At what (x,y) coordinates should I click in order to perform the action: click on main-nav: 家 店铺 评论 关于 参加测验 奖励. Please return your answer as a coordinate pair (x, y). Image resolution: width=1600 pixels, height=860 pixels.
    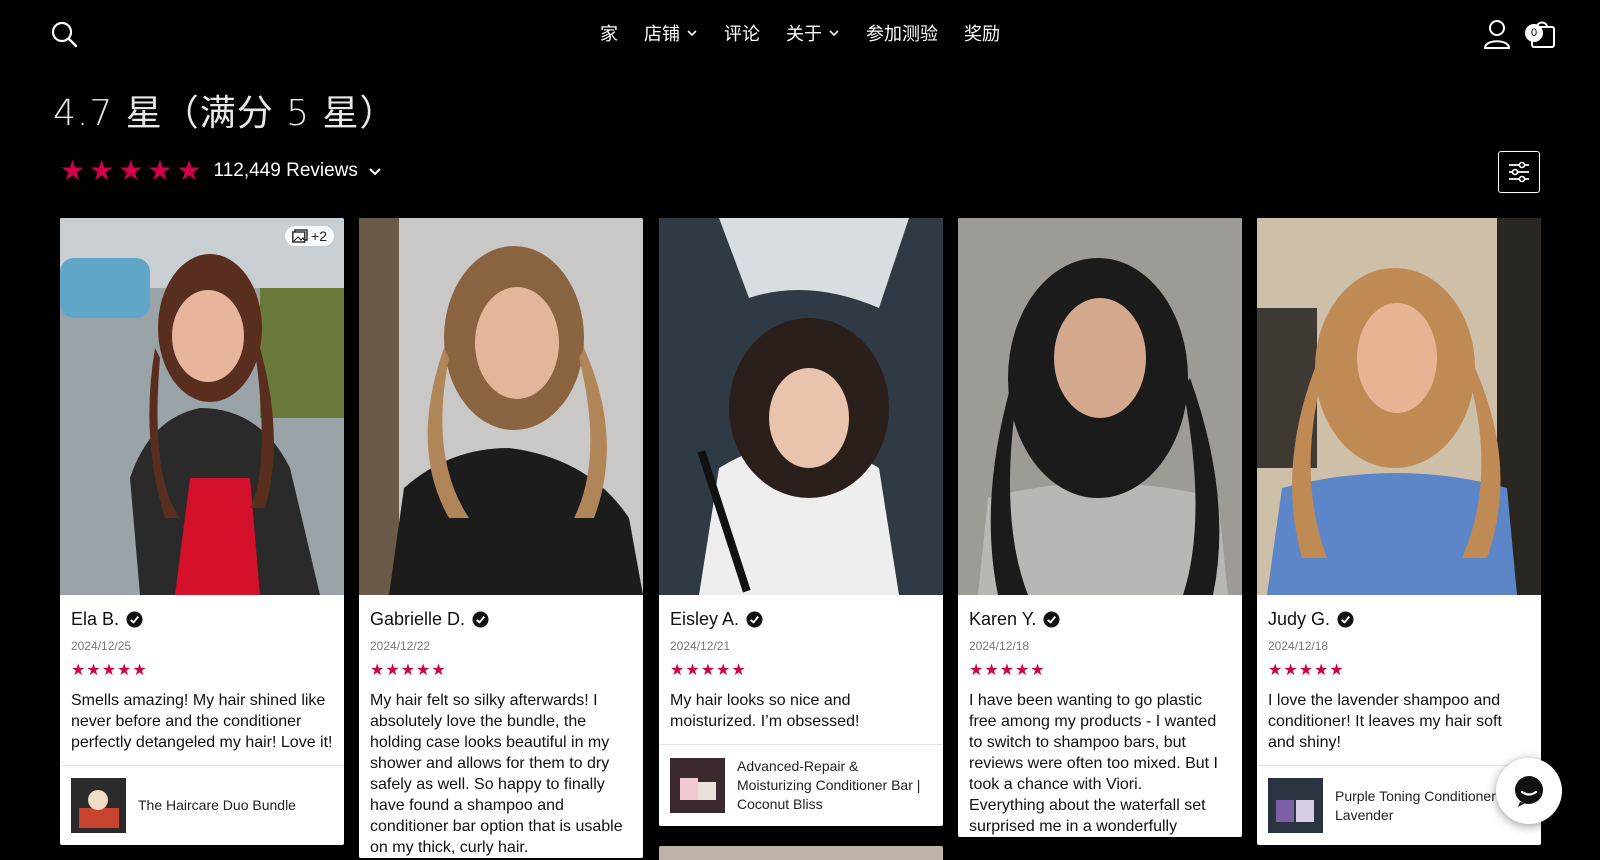
    Looking at the image, I should click on (800, 33).